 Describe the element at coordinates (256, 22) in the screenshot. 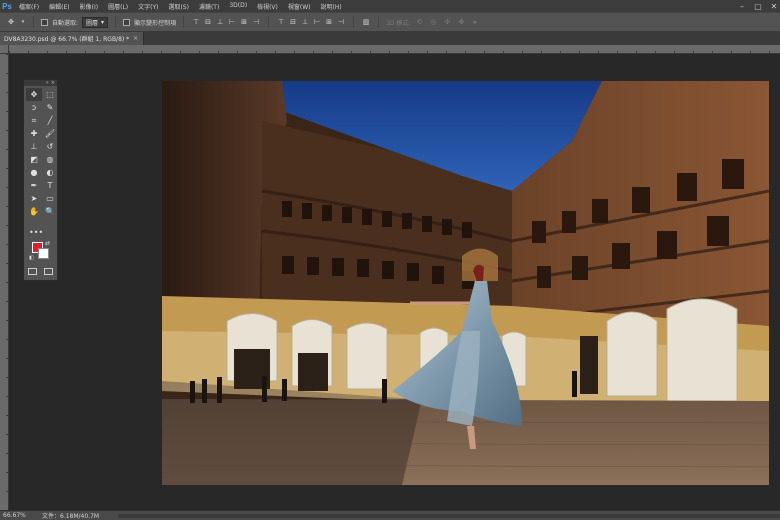

I see `align-right-icon: ⊣` at that location.